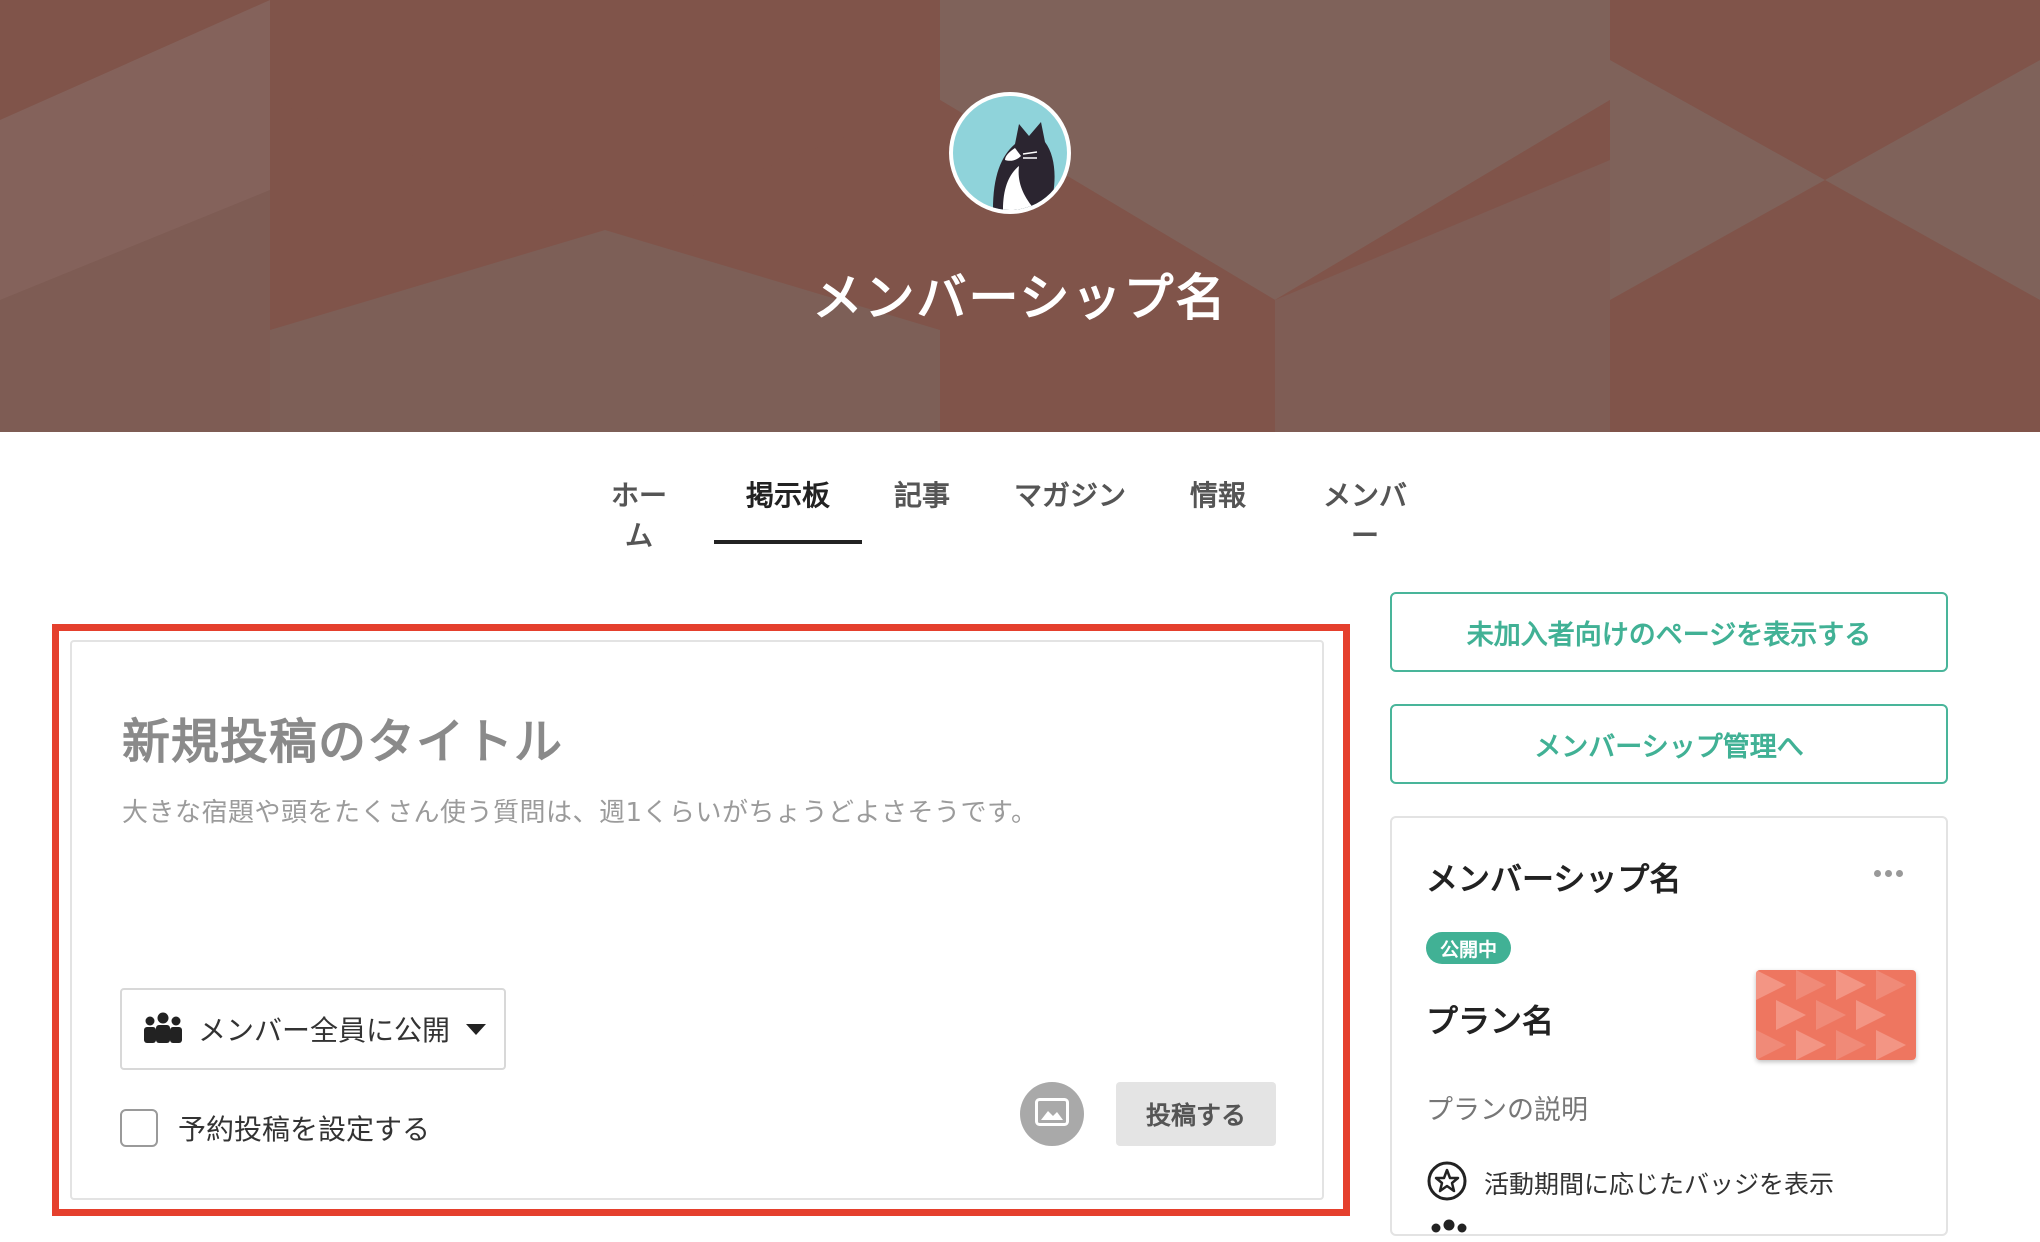 Image resolution: width=2040 pixels, height=1242 pixels. What do you see at coordinates (1449, 1230) in the screenshot?
I see `group-icon-partial` at bounding box center [1449, 1230].